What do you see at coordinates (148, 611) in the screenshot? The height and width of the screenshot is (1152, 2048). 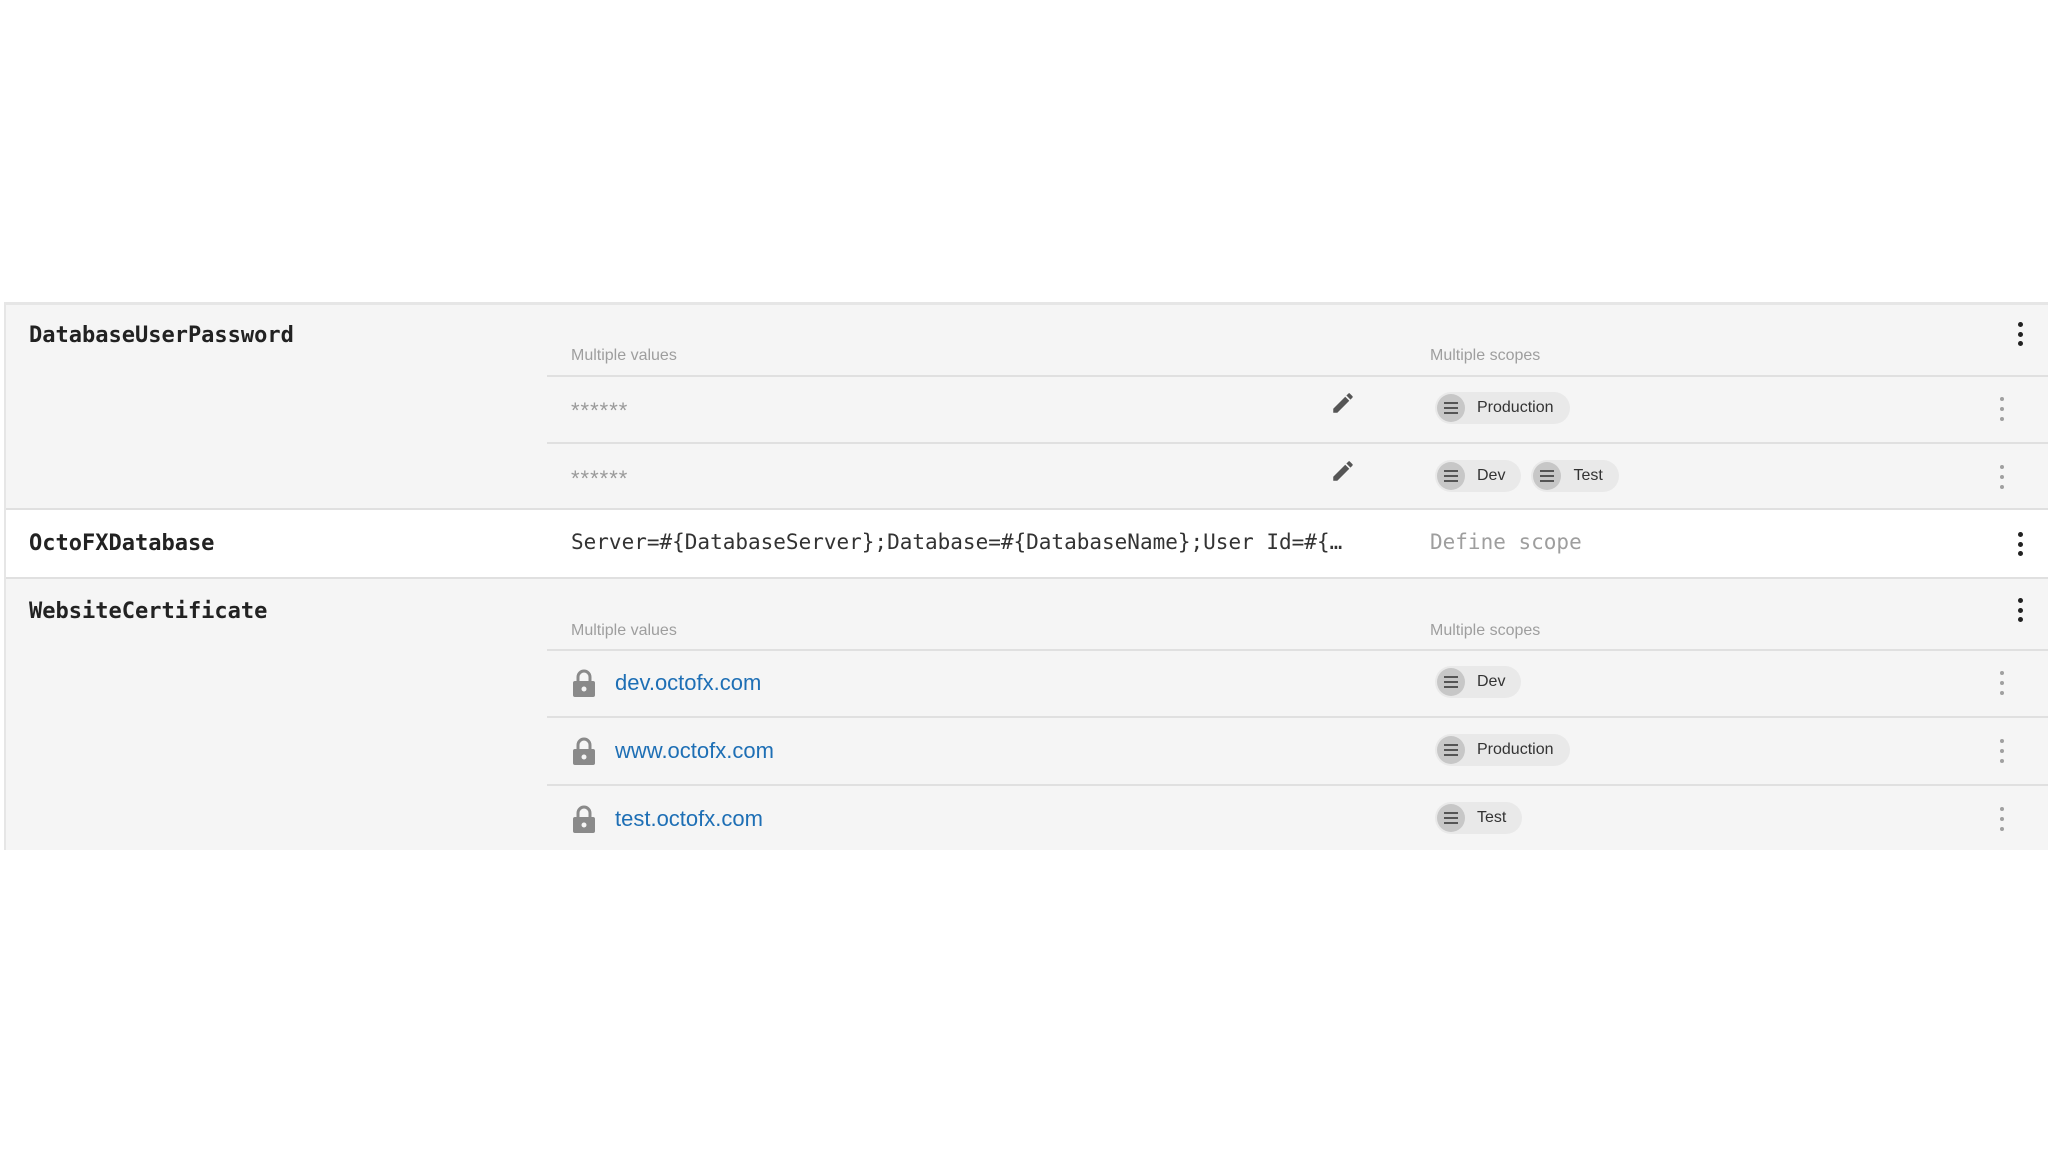 I see `variable-name: WebsiteCertificate` at bounding box center [148, 611].